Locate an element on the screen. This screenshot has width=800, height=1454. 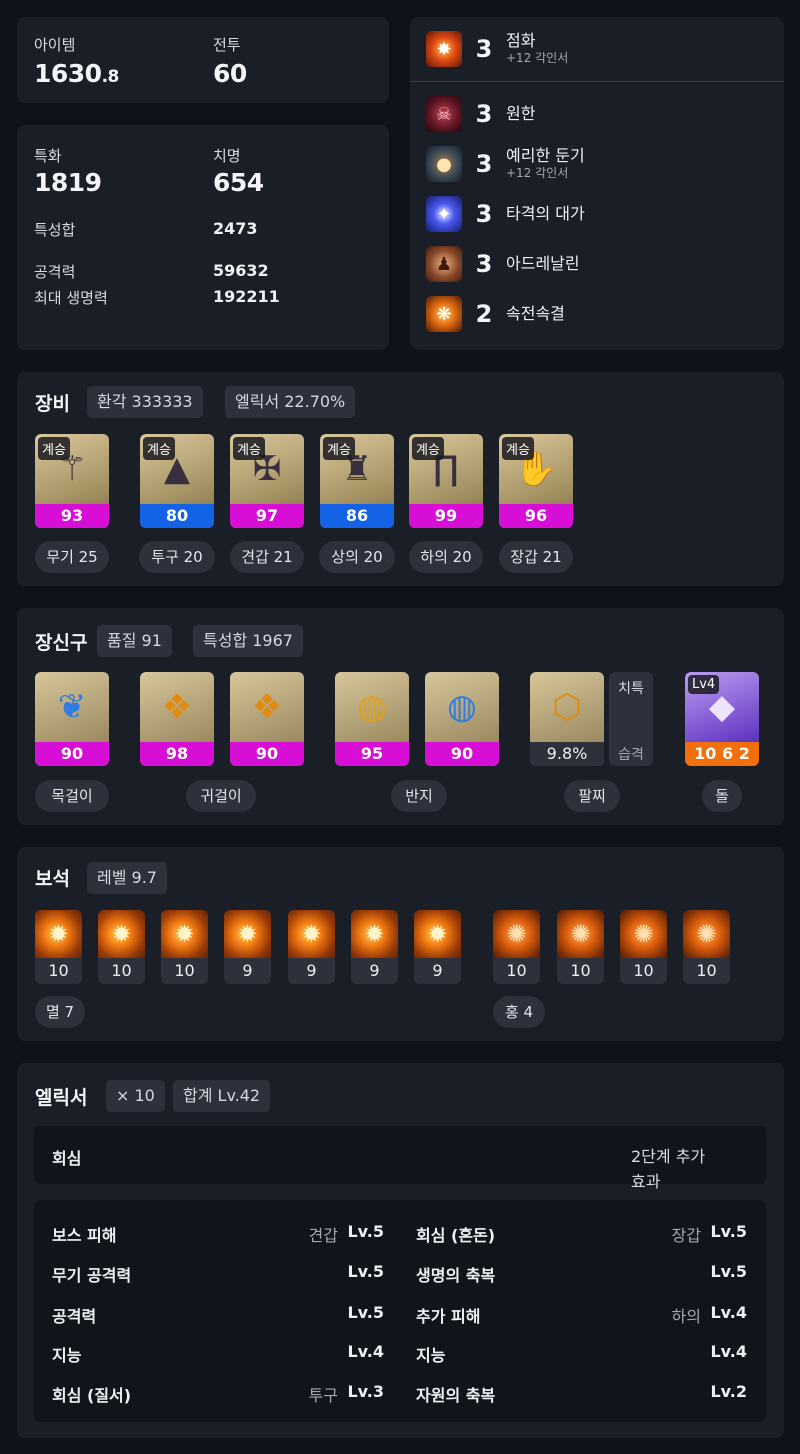
engraving-name: 속전속결 is located at coordinates (535, 314).